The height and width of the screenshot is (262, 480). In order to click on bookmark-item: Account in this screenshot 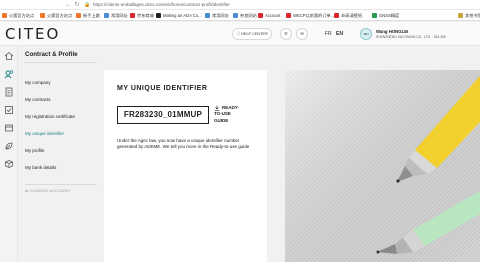, I will do `click(269, 15)`.